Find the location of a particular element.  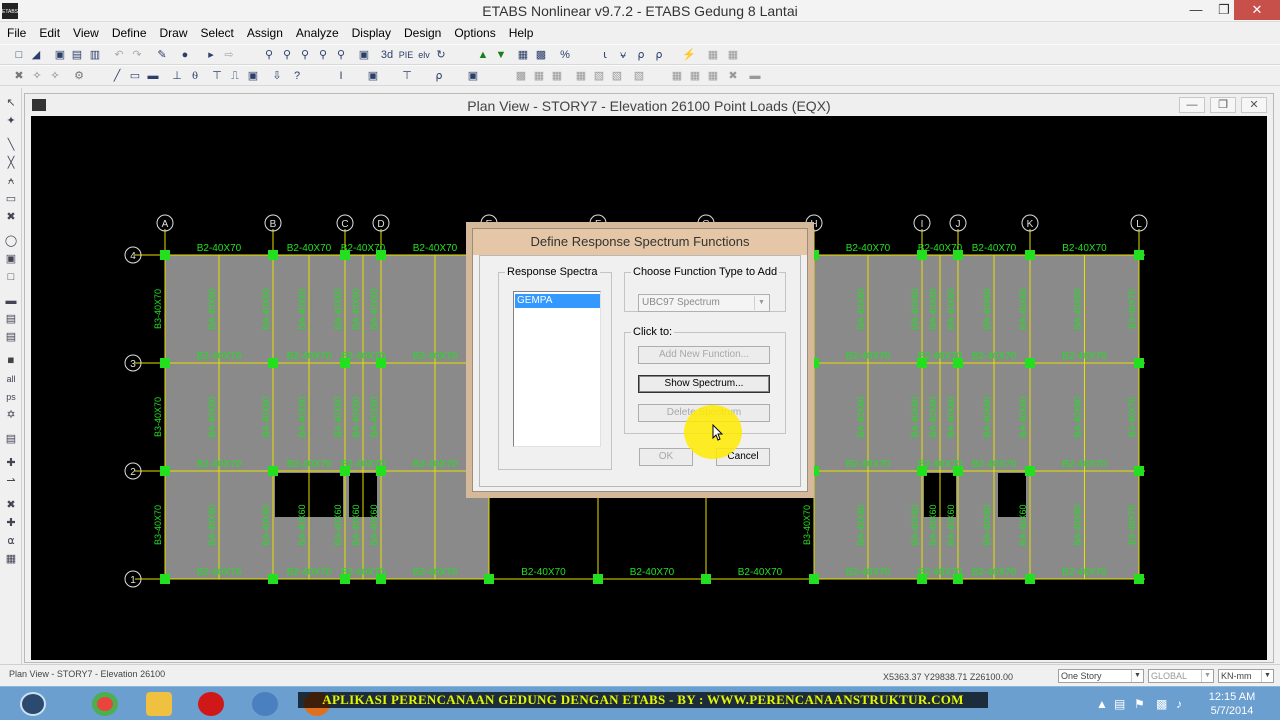

plan-view-button: PIE is located at coordinates (406, 55).